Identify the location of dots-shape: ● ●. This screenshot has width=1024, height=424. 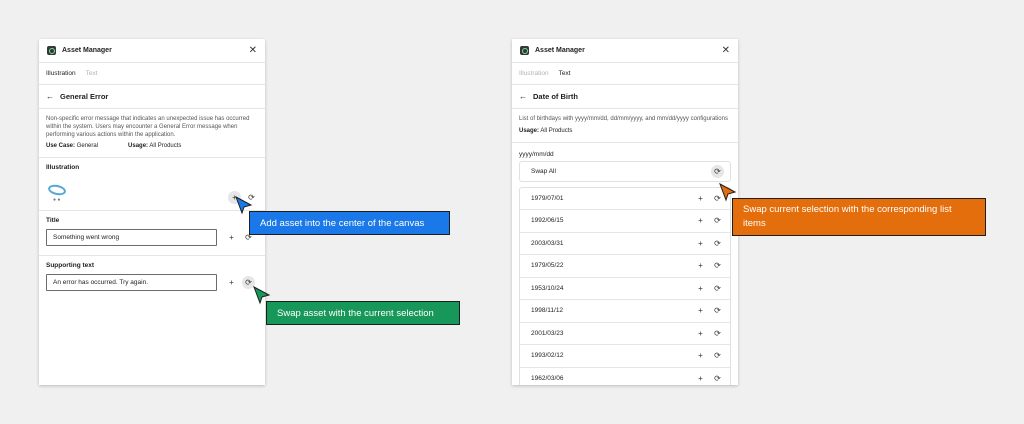
(57, 200).